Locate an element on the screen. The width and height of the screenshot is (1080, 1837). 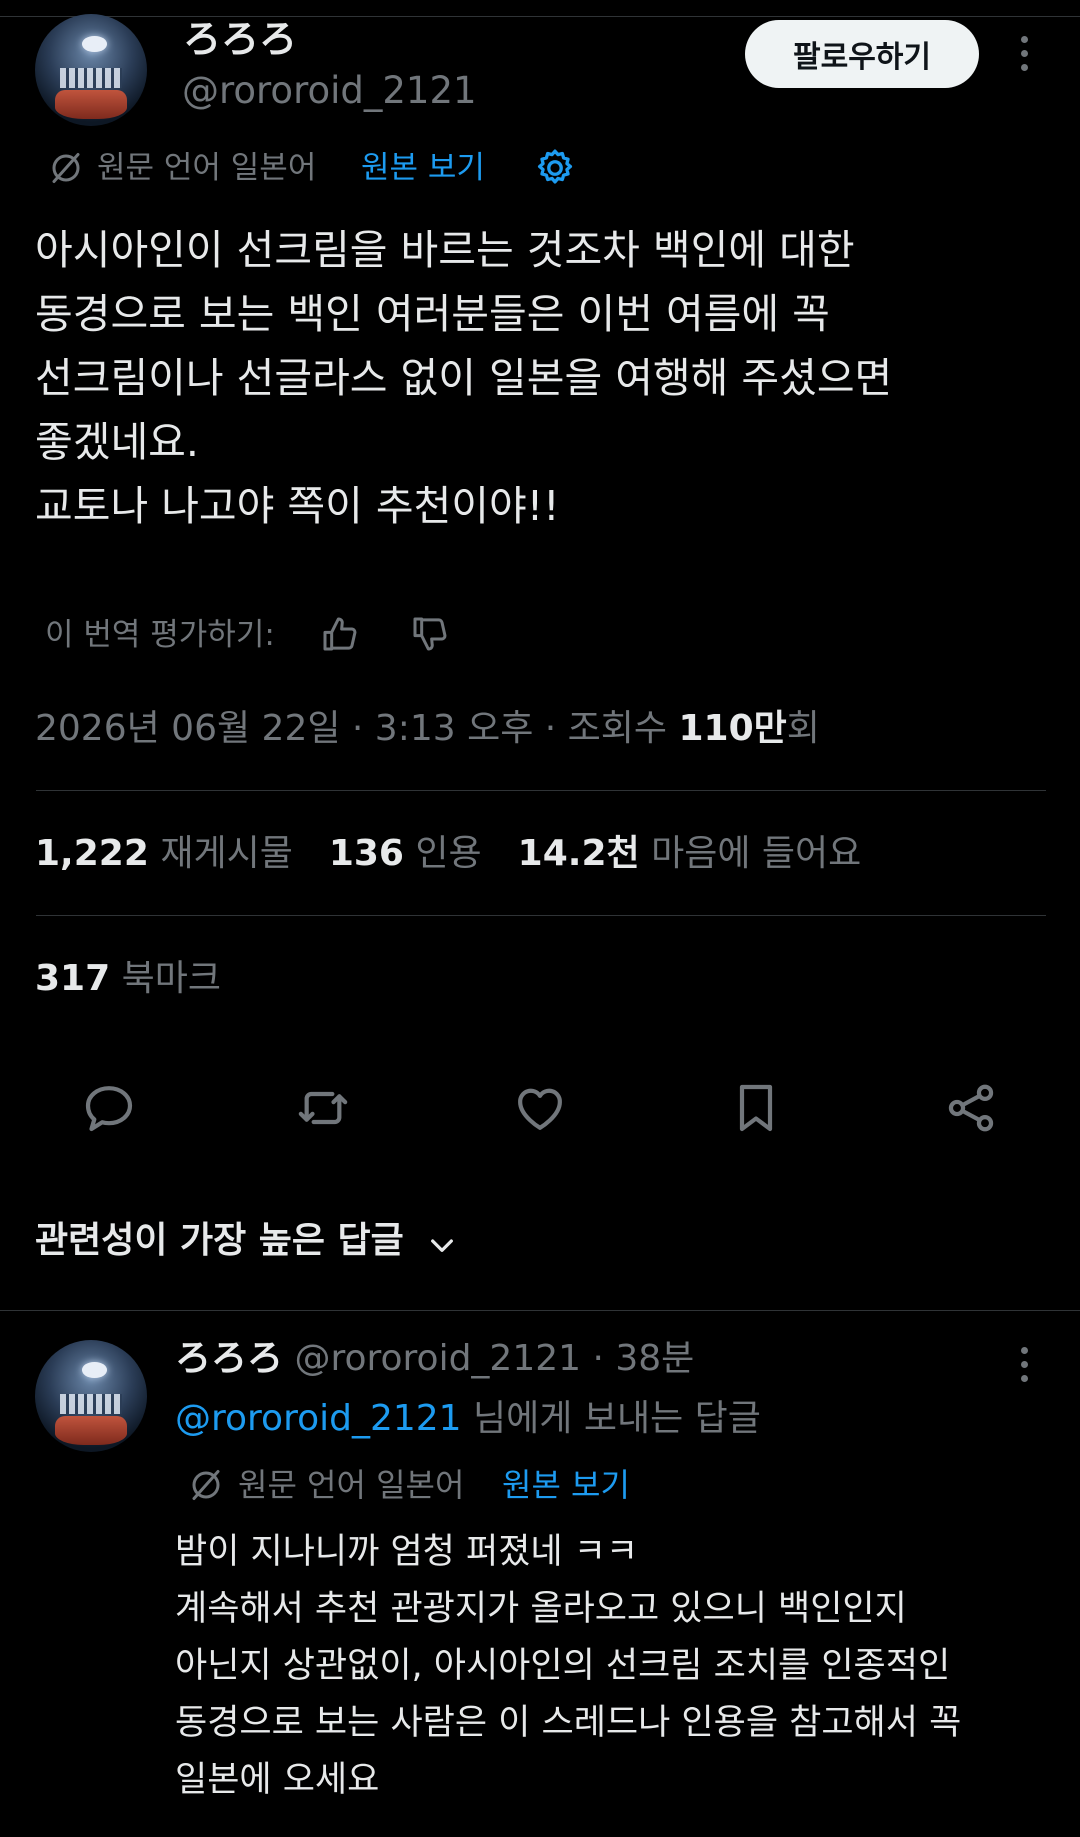
chevron-down-icon is located at coordinates (442, 1241).